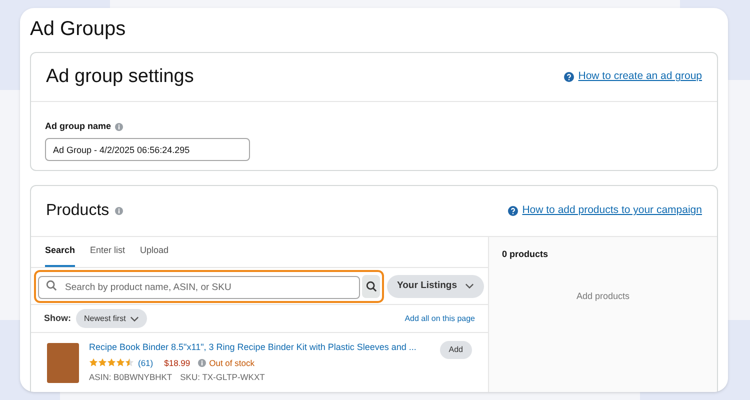 The image size is (750, 400). What do you see at coordinates (60, 252) in the screenshot?
I see `tab: Search` at bounding box center [60, 252].